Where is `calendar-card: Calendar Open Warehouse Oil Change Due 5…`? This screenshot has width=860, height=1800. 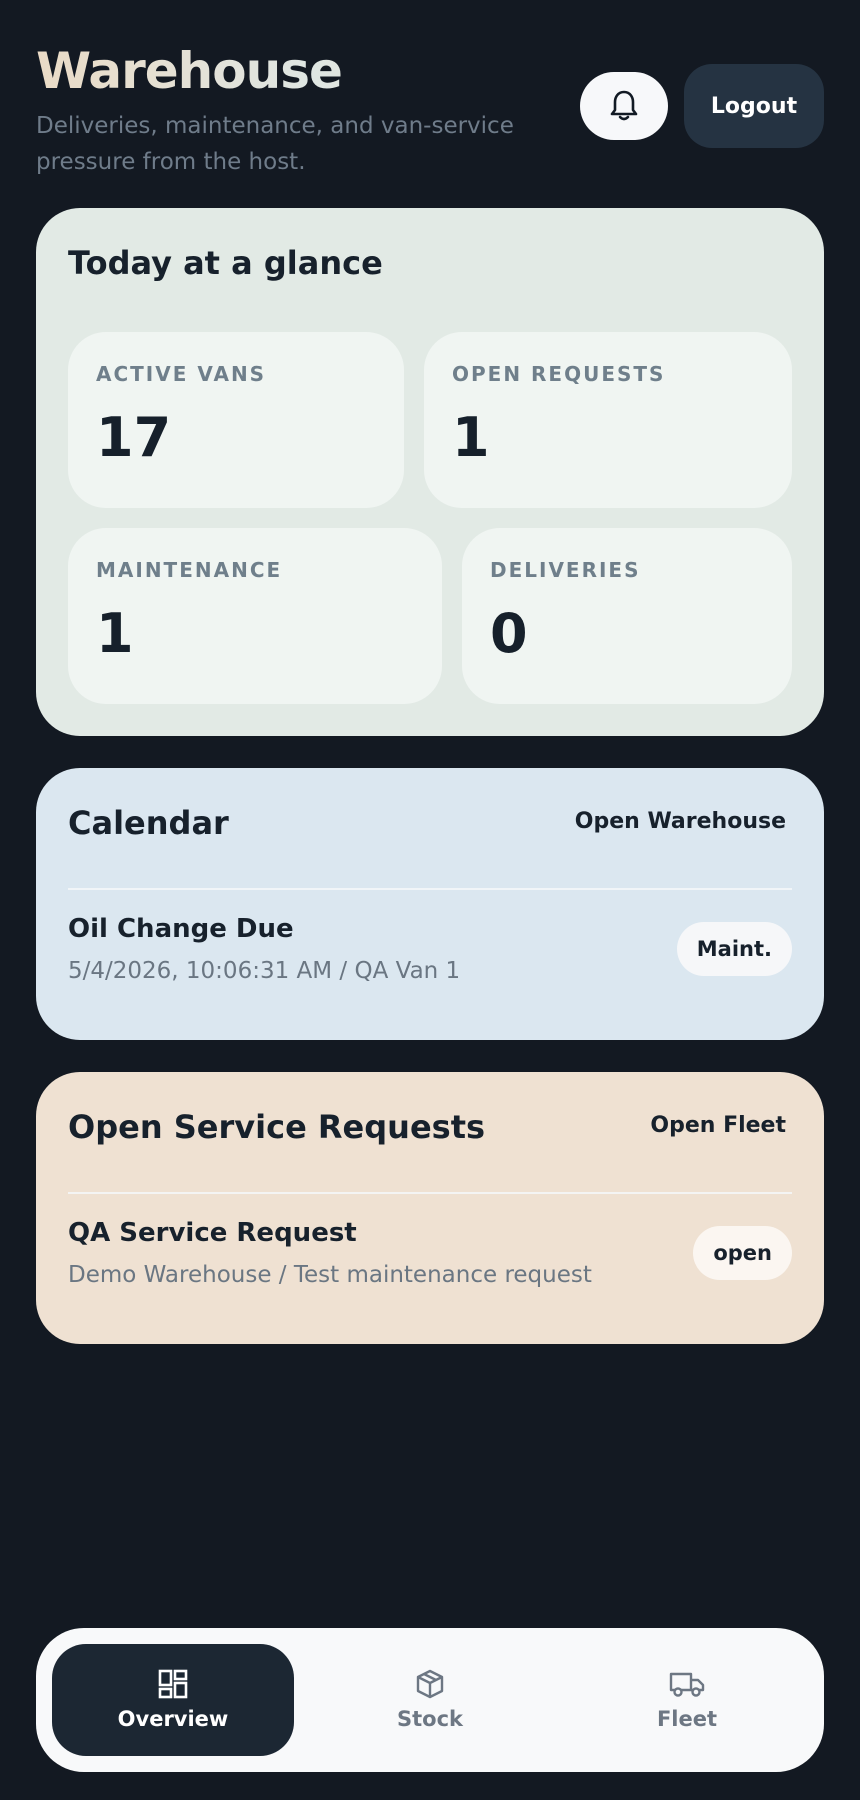 calendar-card: Calendar Open Warehouse Oil Change Due 5… is located at coordinates (430, 904).